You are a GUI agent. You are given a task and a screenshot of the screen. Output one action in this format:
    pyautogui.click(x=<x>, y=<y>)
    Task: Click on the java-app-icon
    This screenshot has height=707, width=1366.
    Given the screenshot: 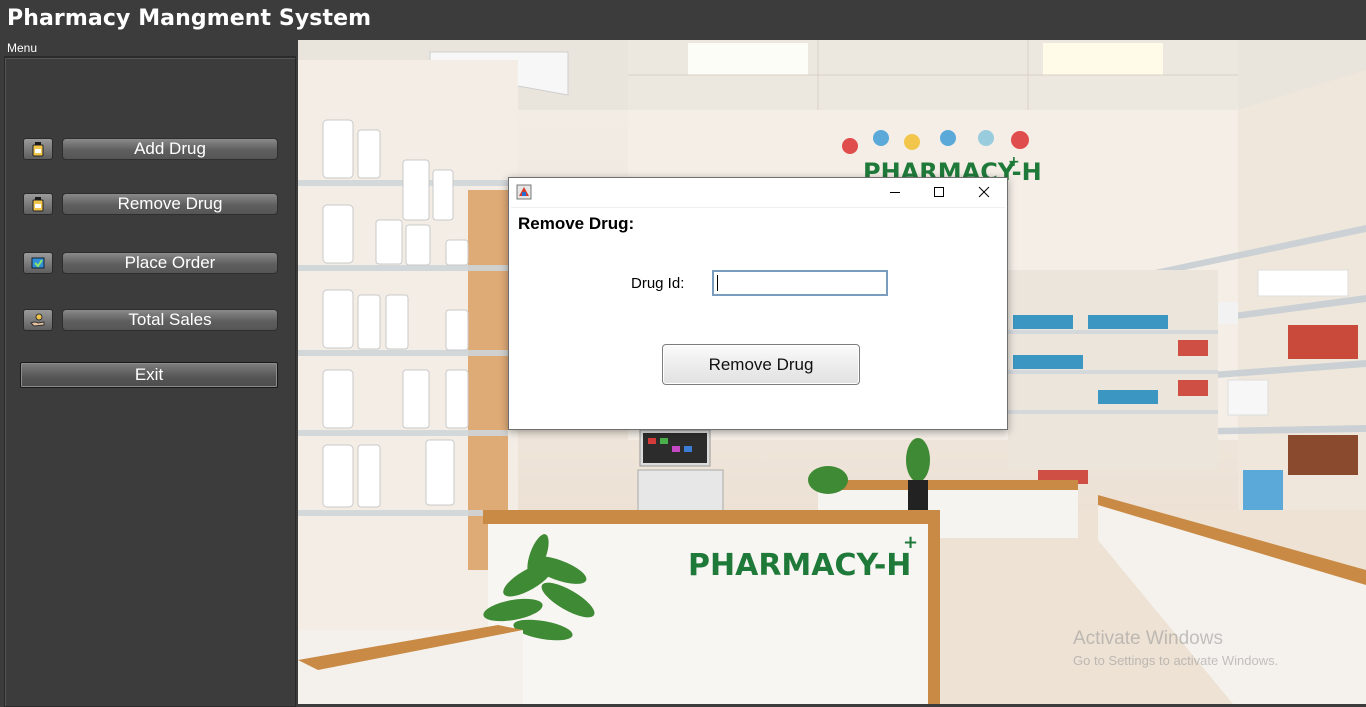 What is the action you would take?
    pyautogui.click(x=524, y=192)
    